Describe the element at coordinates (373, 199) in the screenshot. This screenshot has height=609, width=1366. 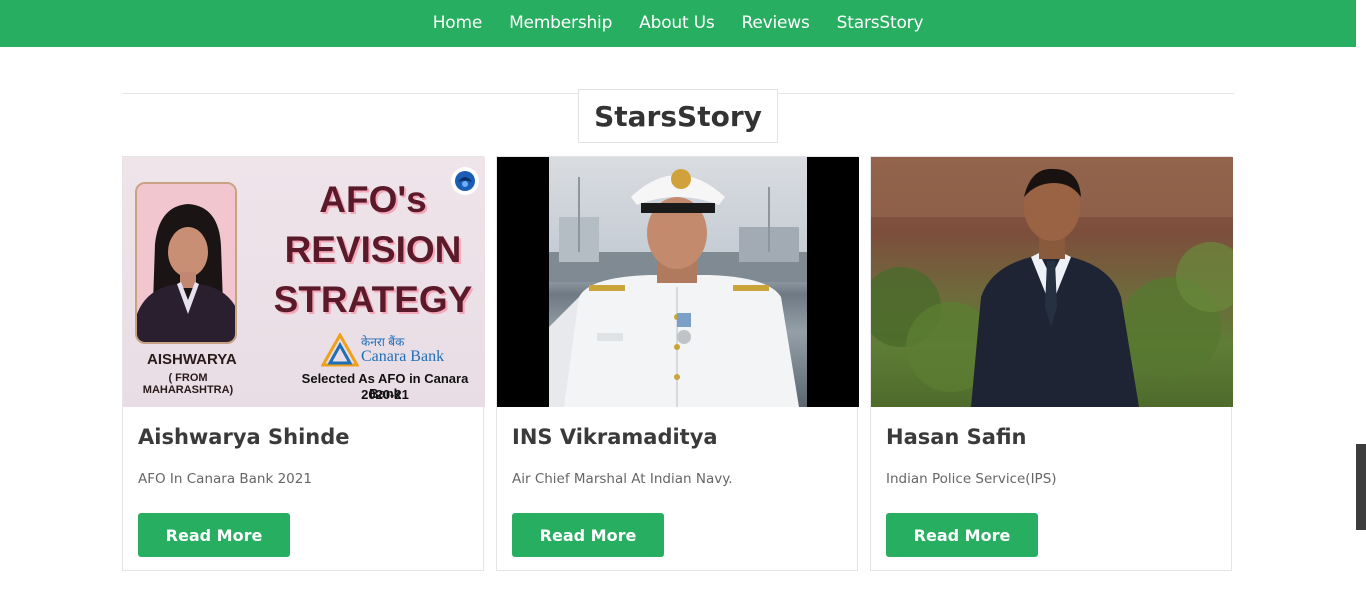
I see `headline-line: AFO's` at that location.